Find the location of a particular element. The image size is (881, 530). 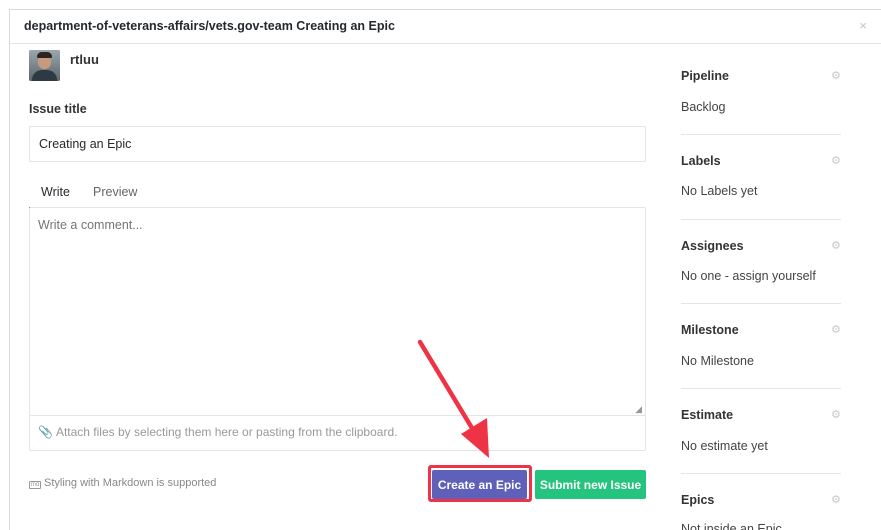

epics-value: Not inside an Epic is located at coordinates (731, 526).